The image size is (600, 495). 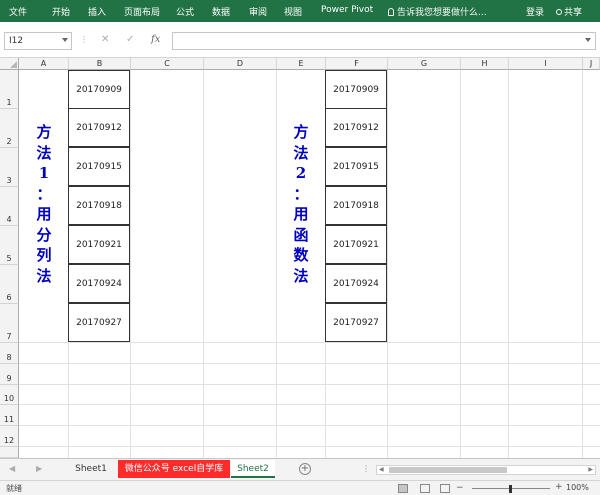 What do you see at coordinates (356, 166) in the screenshot?
I see `cell-f3: 20170915` at bounding box center [356, 166].